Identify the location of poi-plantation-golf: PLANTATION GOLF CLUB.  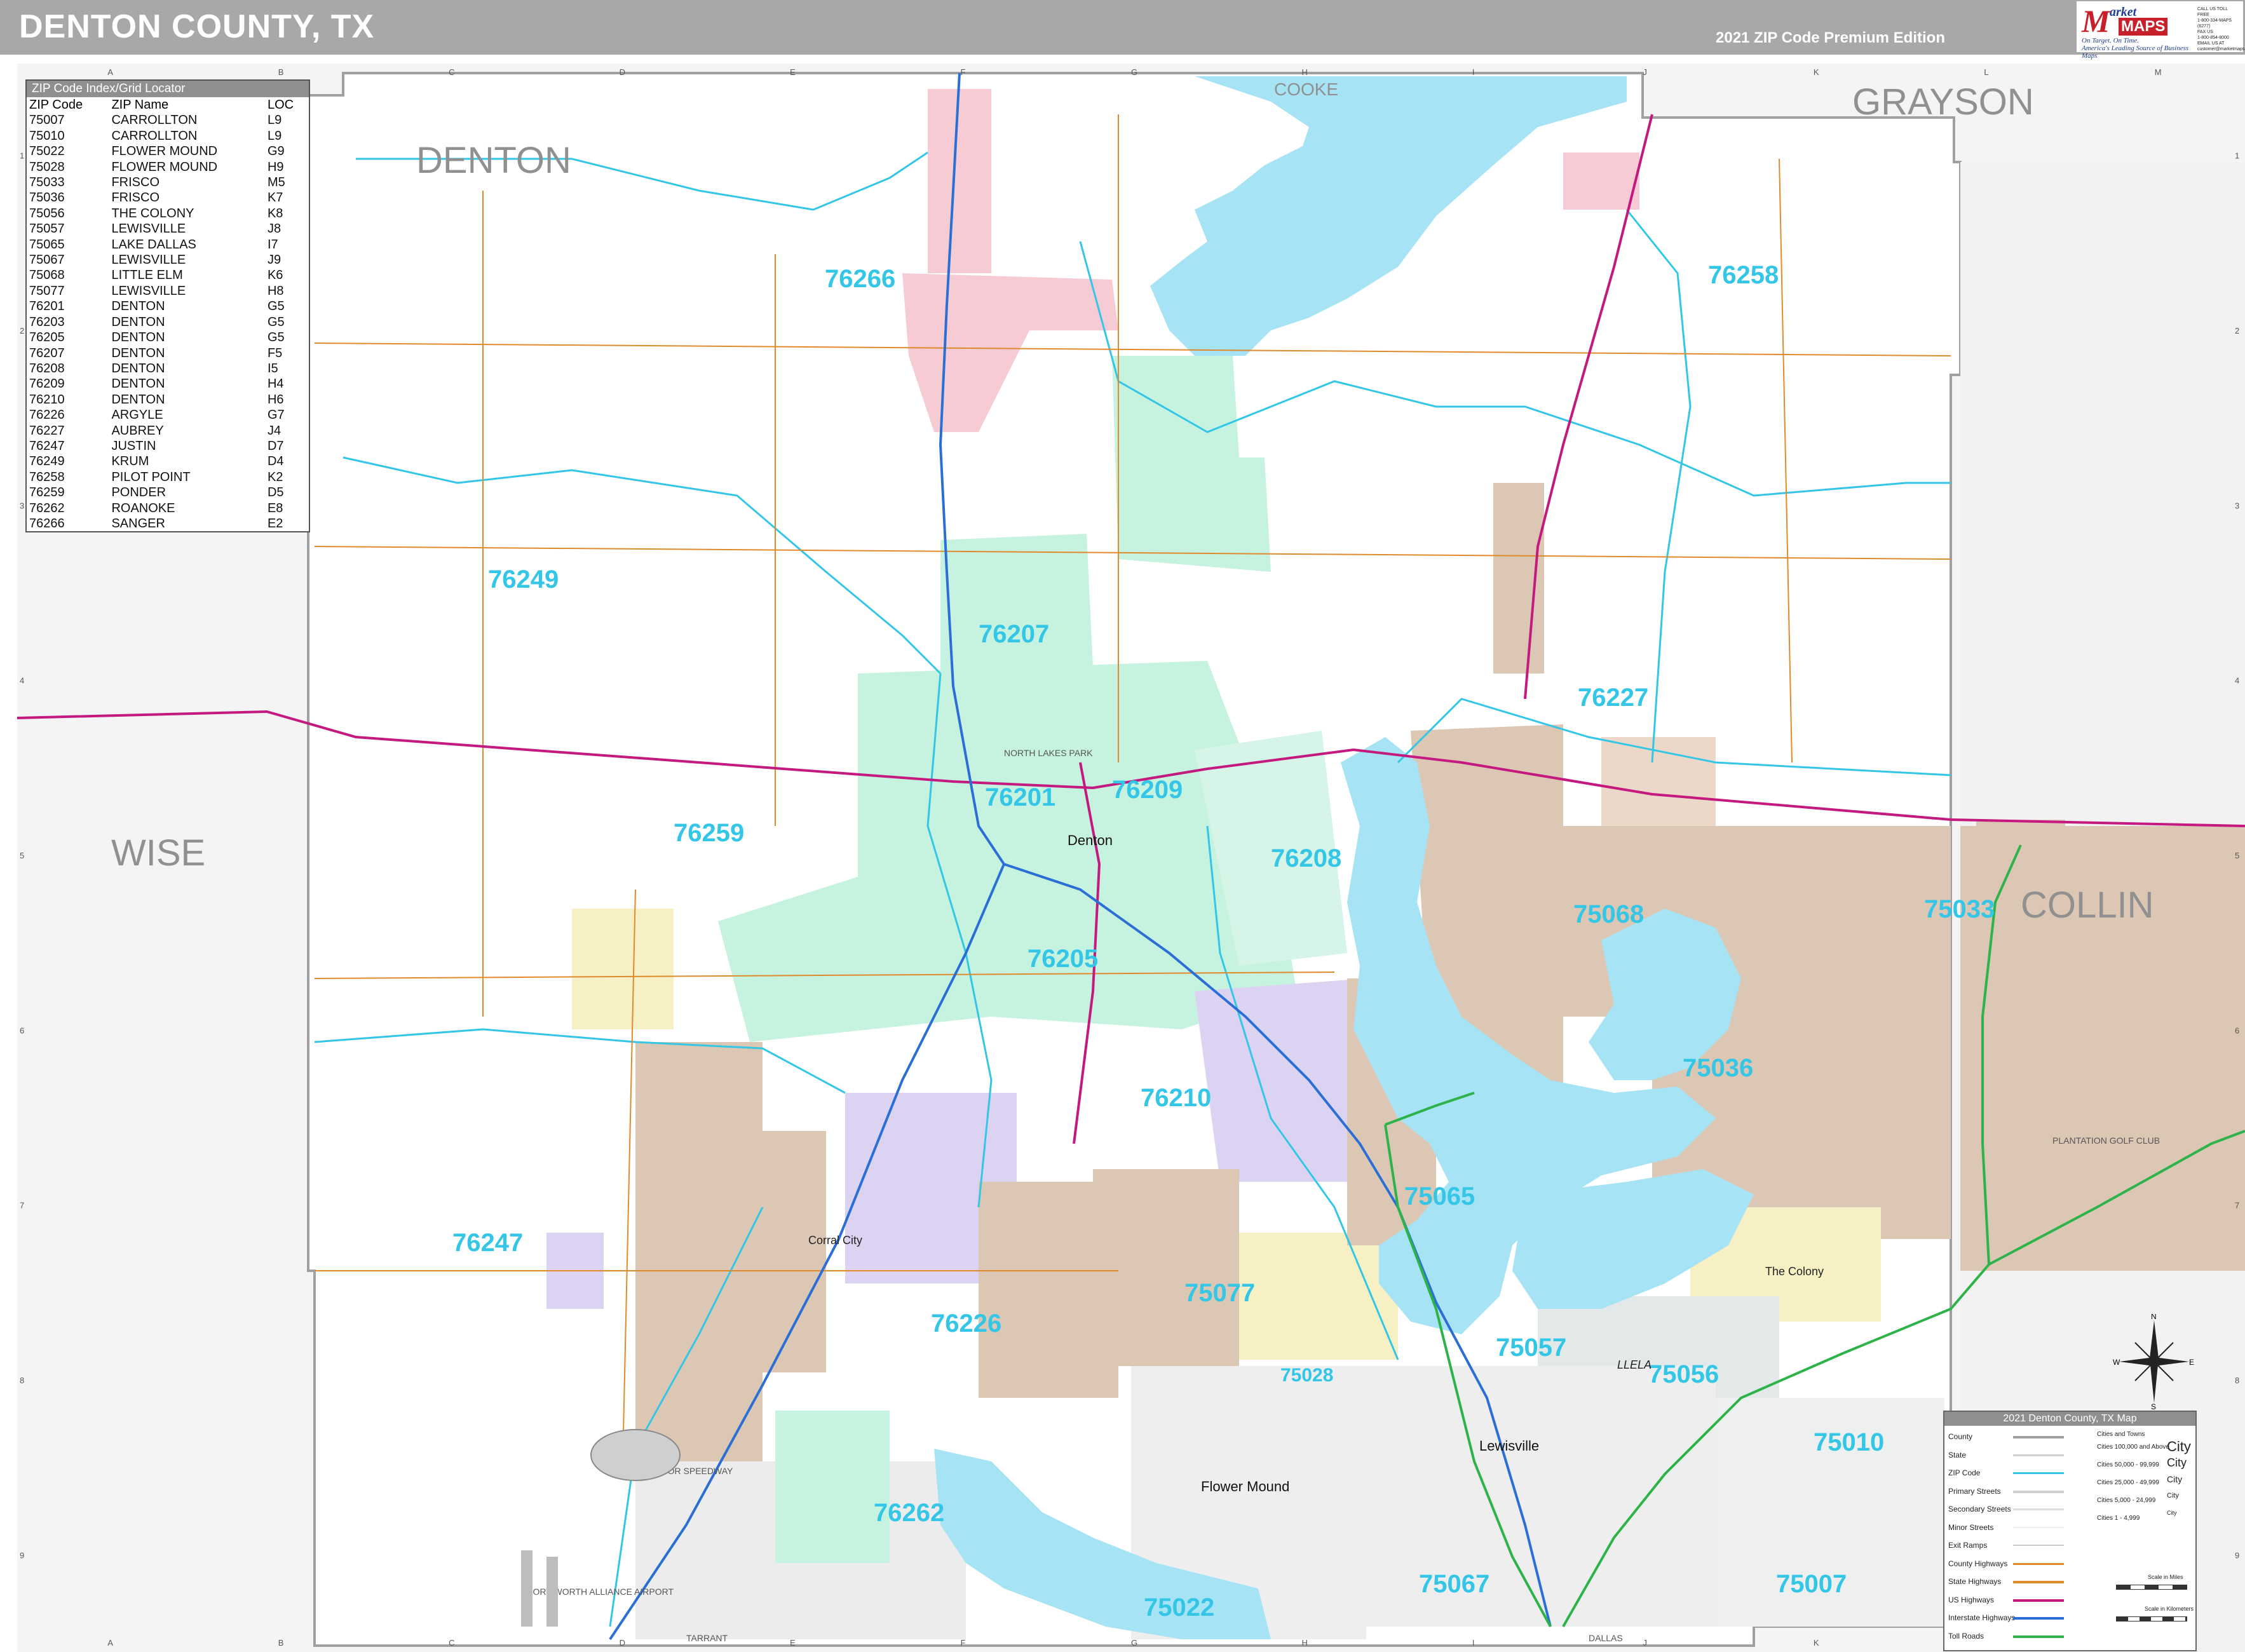
(2106, 1140).